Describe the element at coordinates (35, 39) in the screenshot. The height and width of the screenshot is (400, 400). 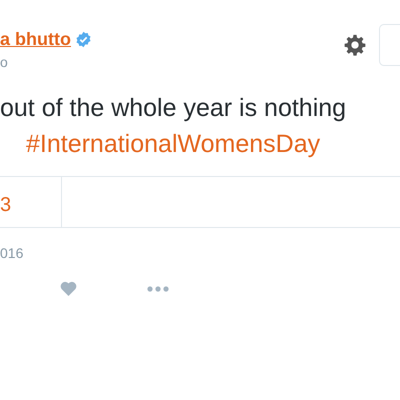
I see `author-name-link: a bhutto` at that location.